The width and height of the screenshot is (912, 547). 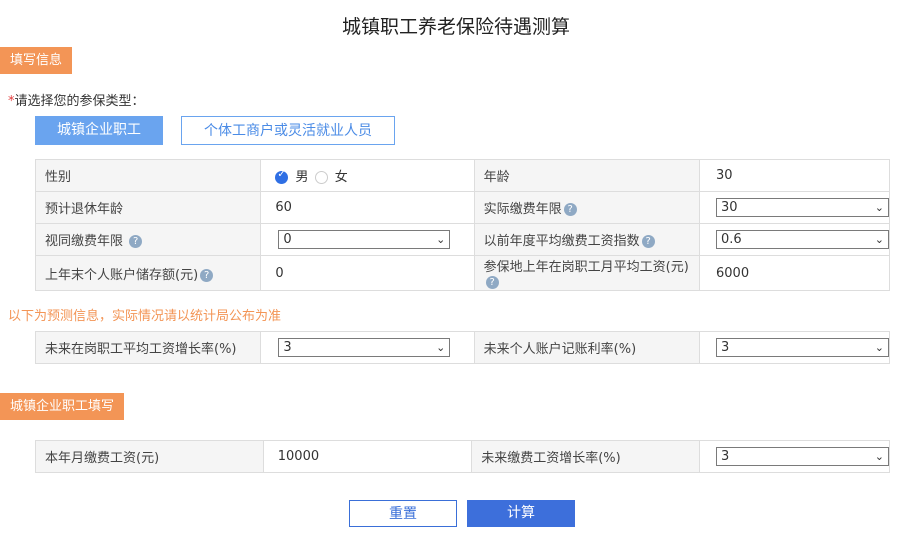 I want to click on gender-options: 男 女, so click(x=367, y=175).